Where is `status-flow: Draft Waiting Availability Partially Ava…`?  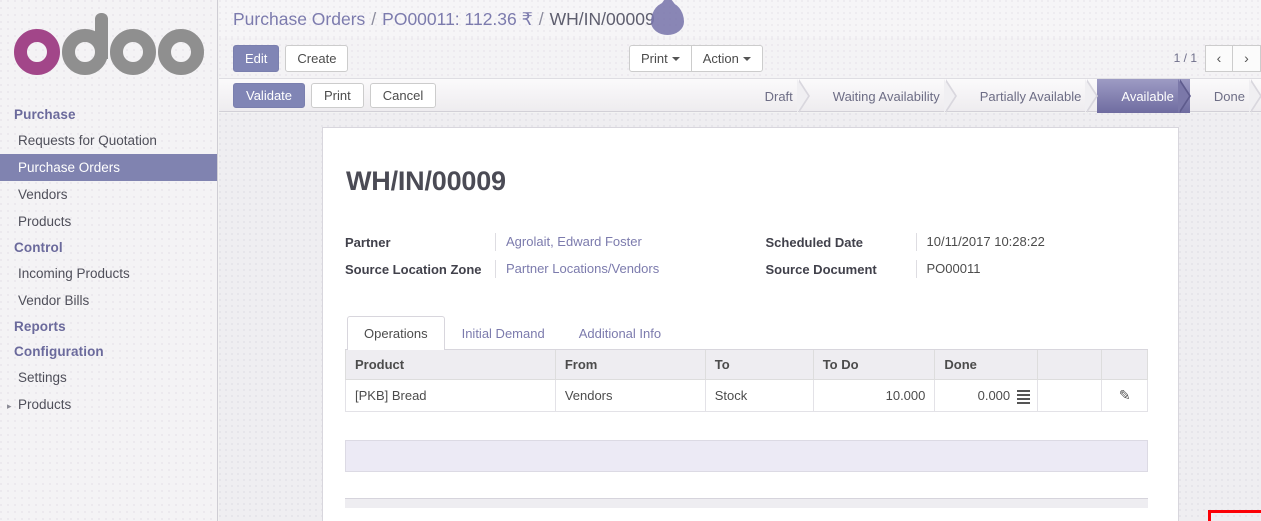
status-flow: Draft Waiting Availability Partially Ava… is located at coordinates (1002, 96).